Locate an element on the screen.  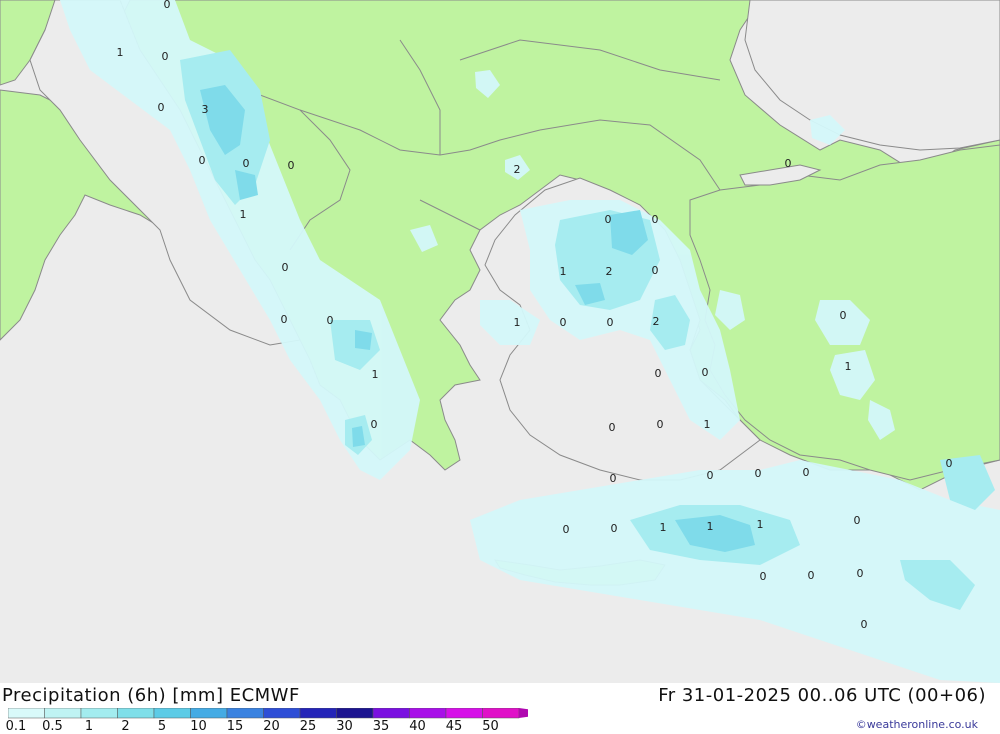
legend-tick-labels: 0.1 0.5 1 2 5 10 15 20 25 30 35 40 45 50 is located at coordinates (260, 726).